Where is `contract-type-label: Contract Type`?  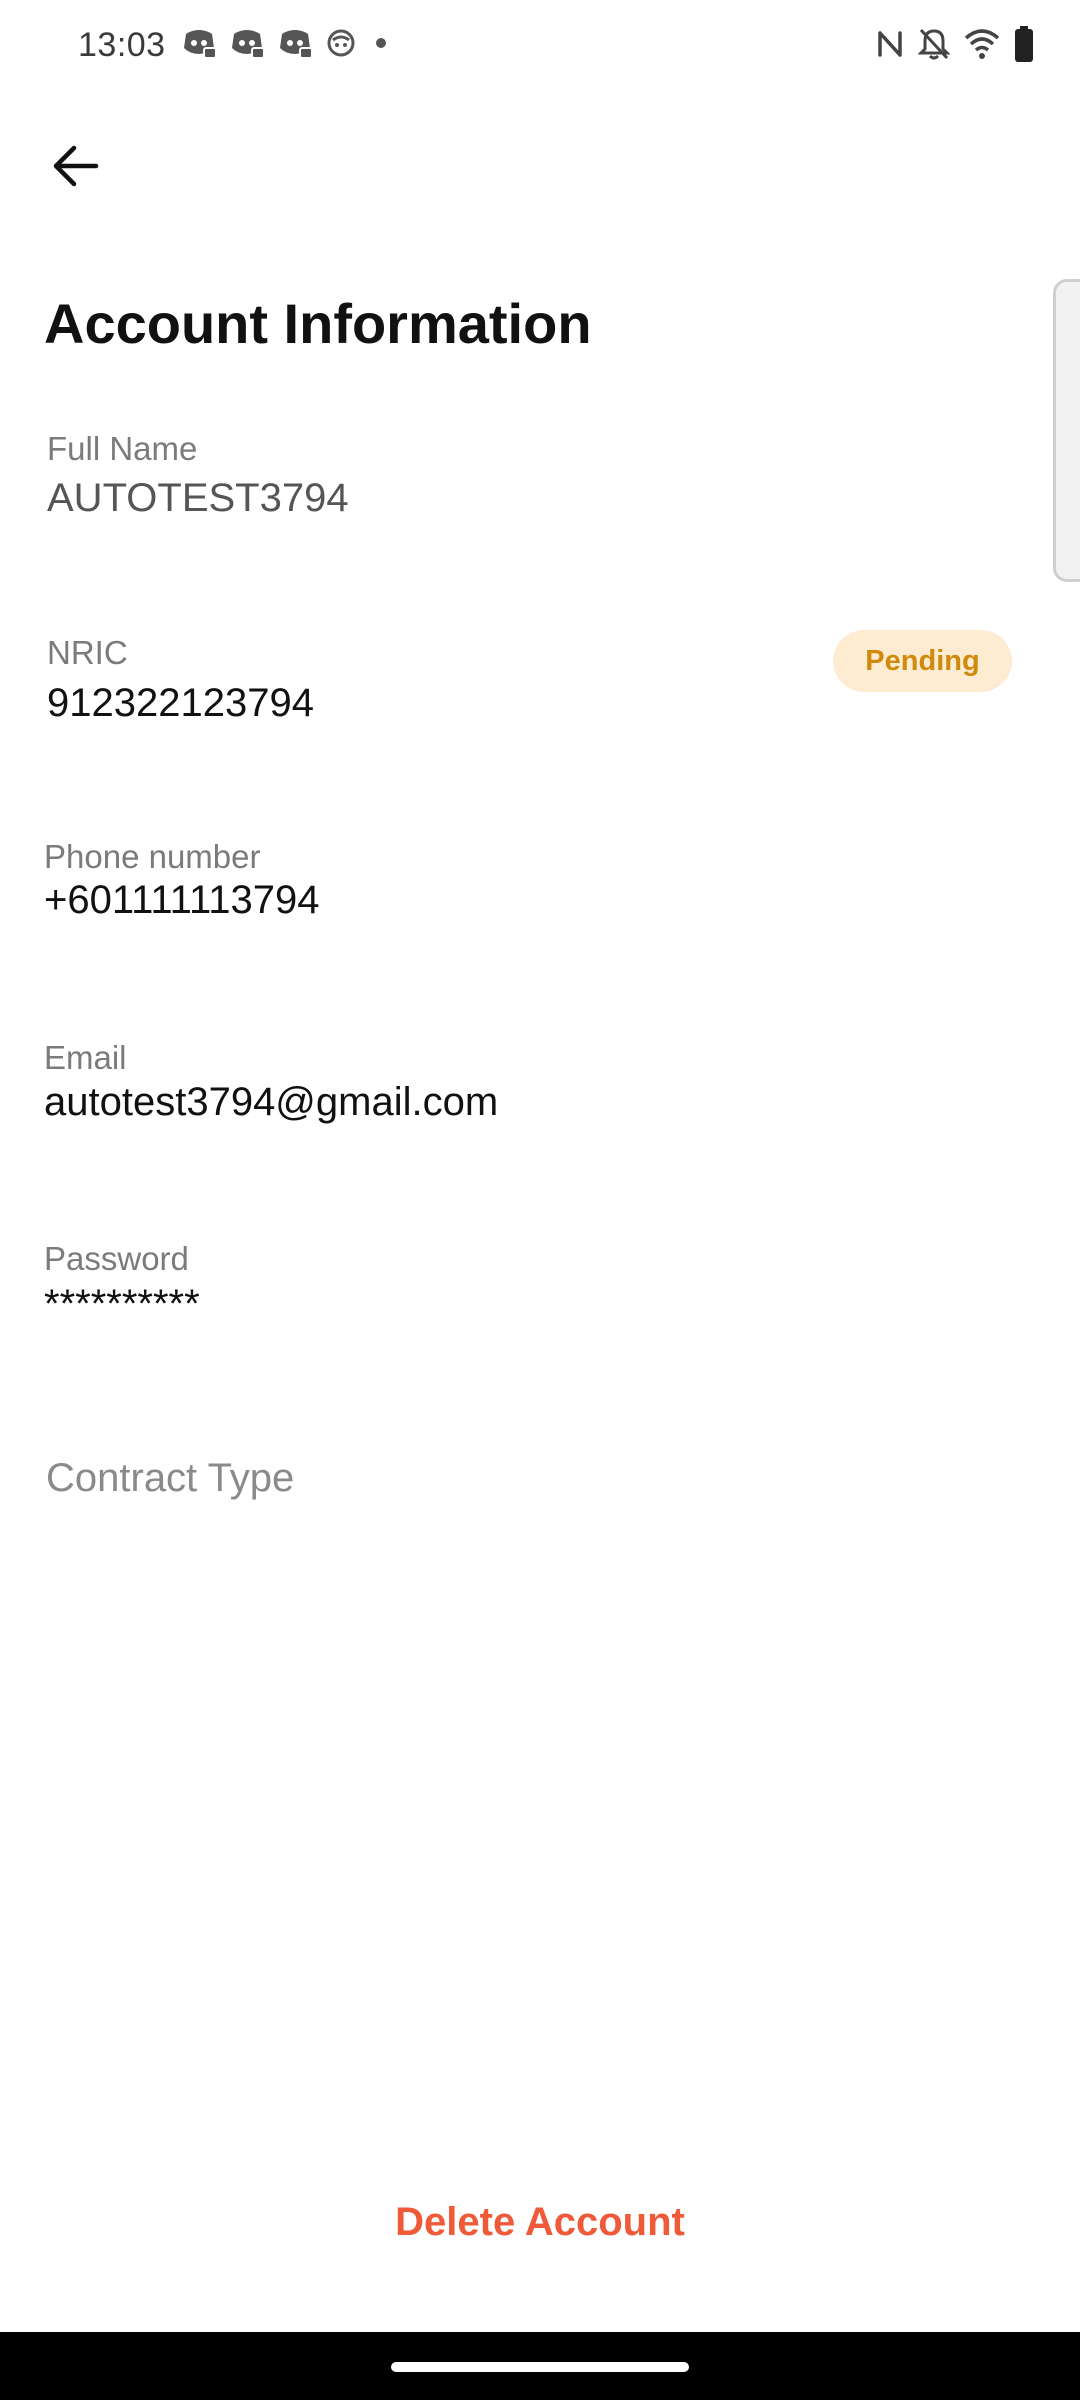
contract-type-label: Contract Type is located at coordinates (170, 1478).